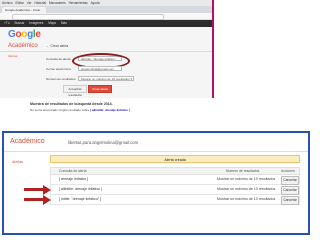 The width and height of the screenshot is (320, 240). Describe the element at coordinates (243, 171) in the screenshot. I see `col-count: Número de resultados` at that location.